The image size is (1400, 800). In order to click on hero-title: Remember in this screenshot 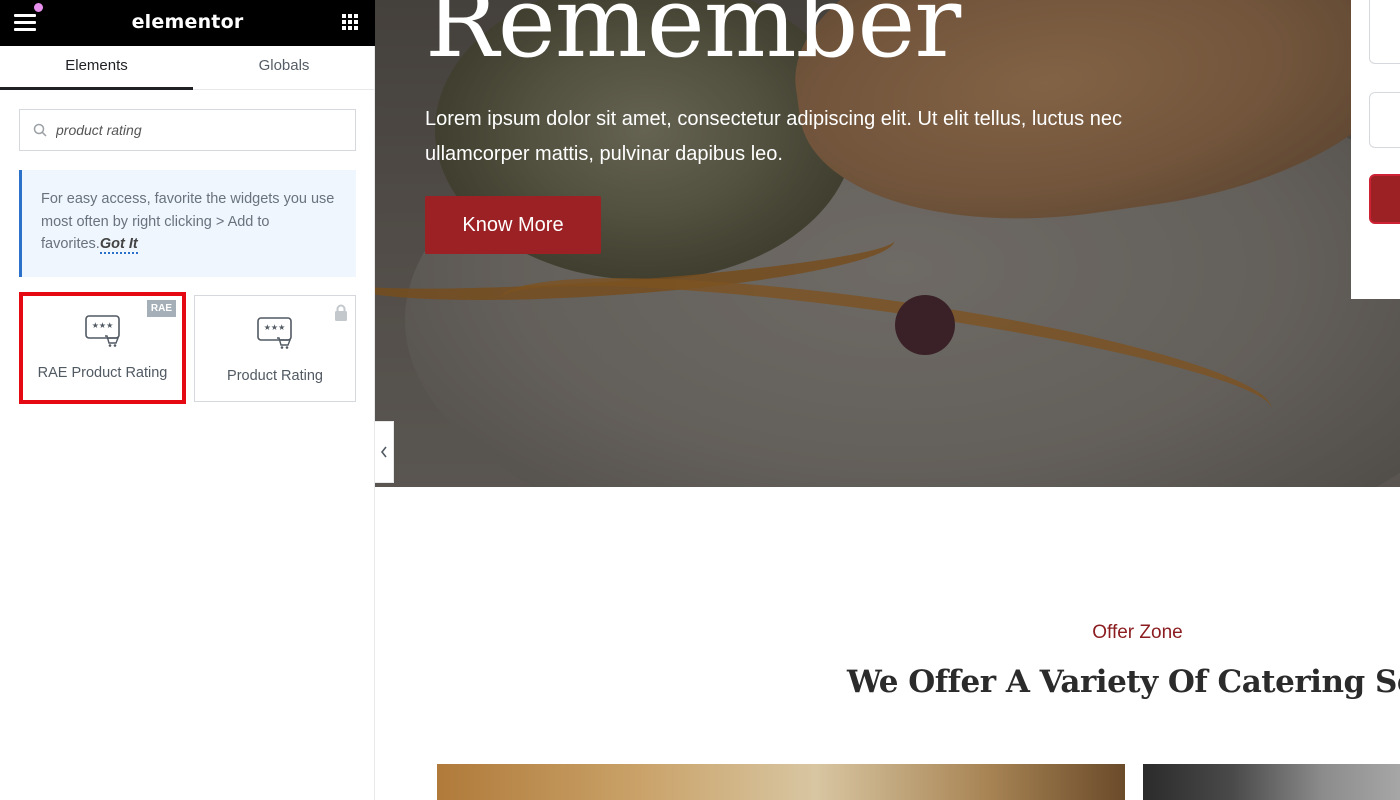, I will do `click(693, 40)`.